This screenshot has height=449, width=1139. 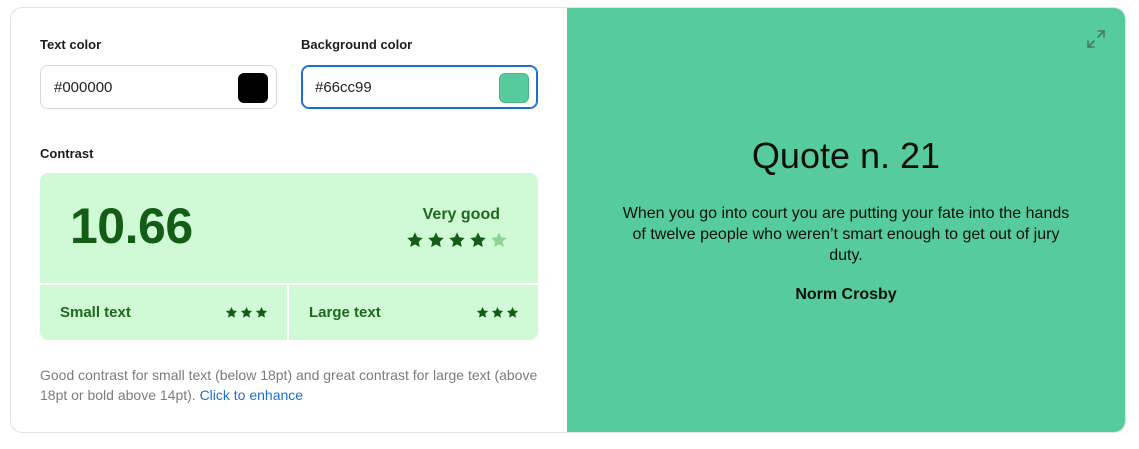 I want to click on background-color-field, so click(x=419, y=87).